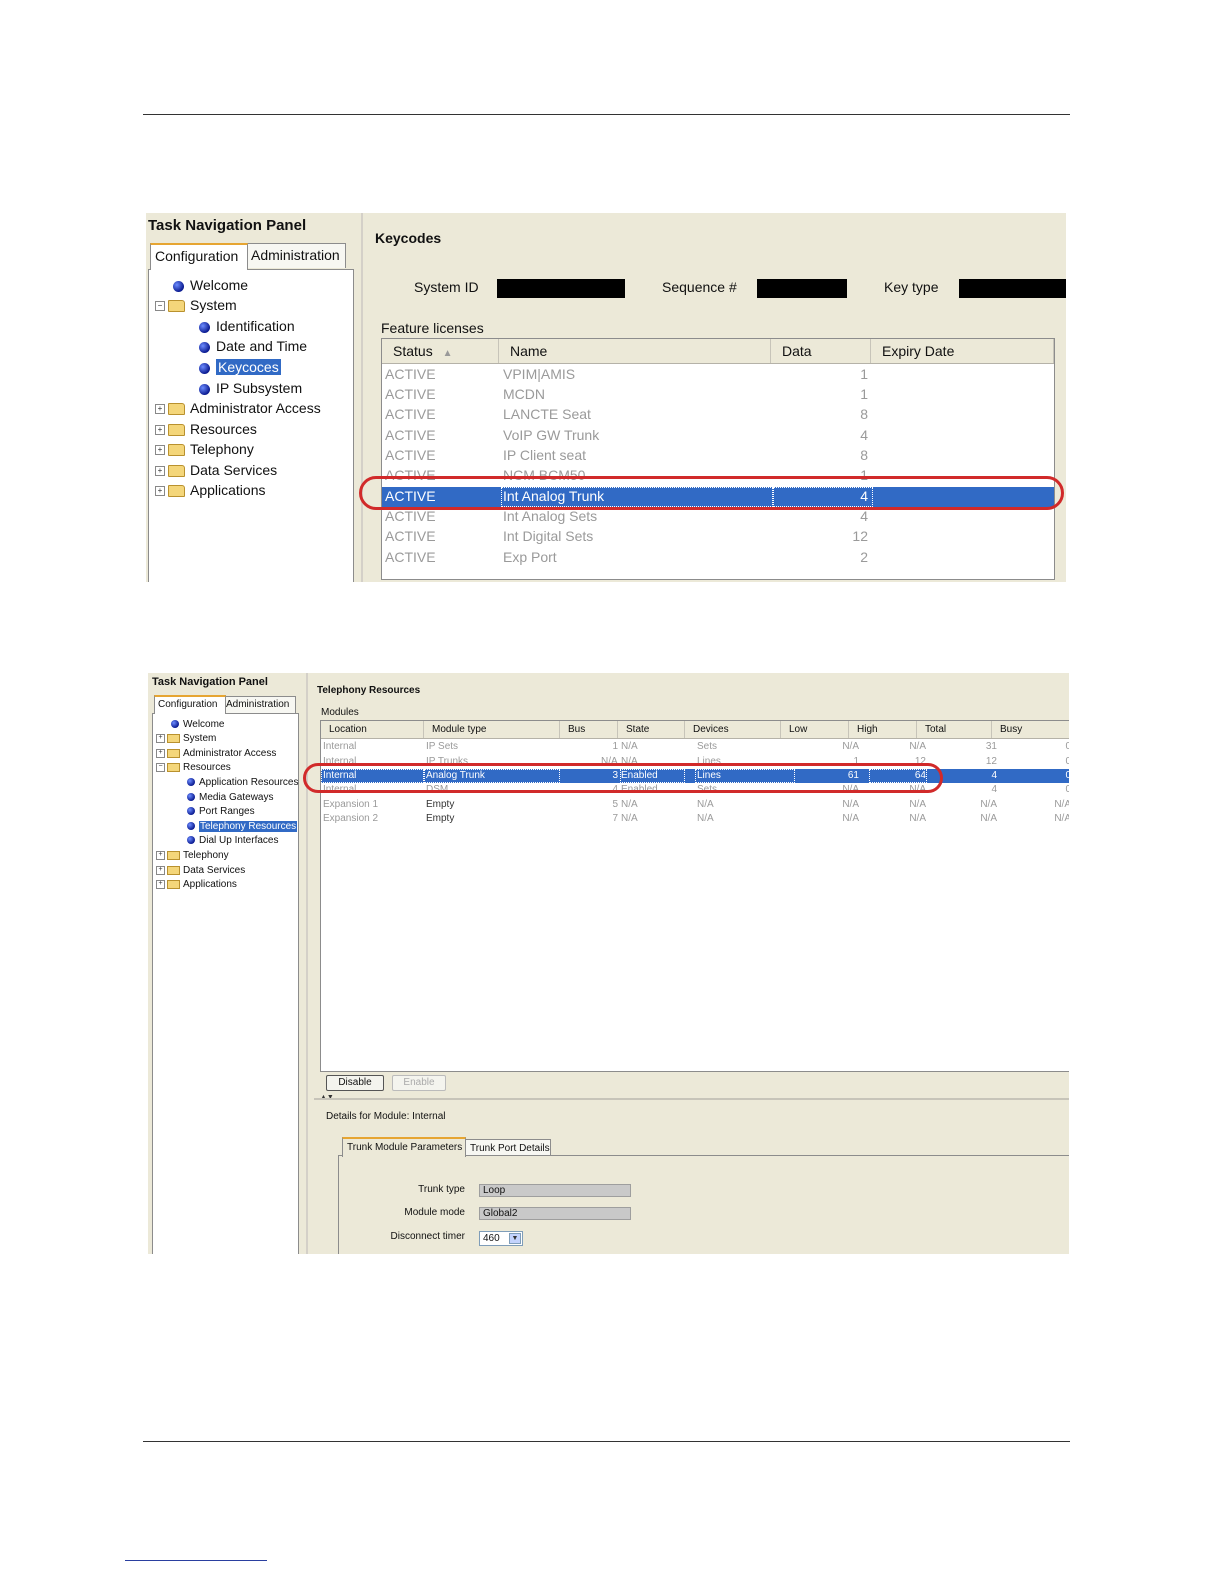 The width and height of the screenshot is (1224, 1584). I want to click on column-header-total: Total, so click(954, 729).